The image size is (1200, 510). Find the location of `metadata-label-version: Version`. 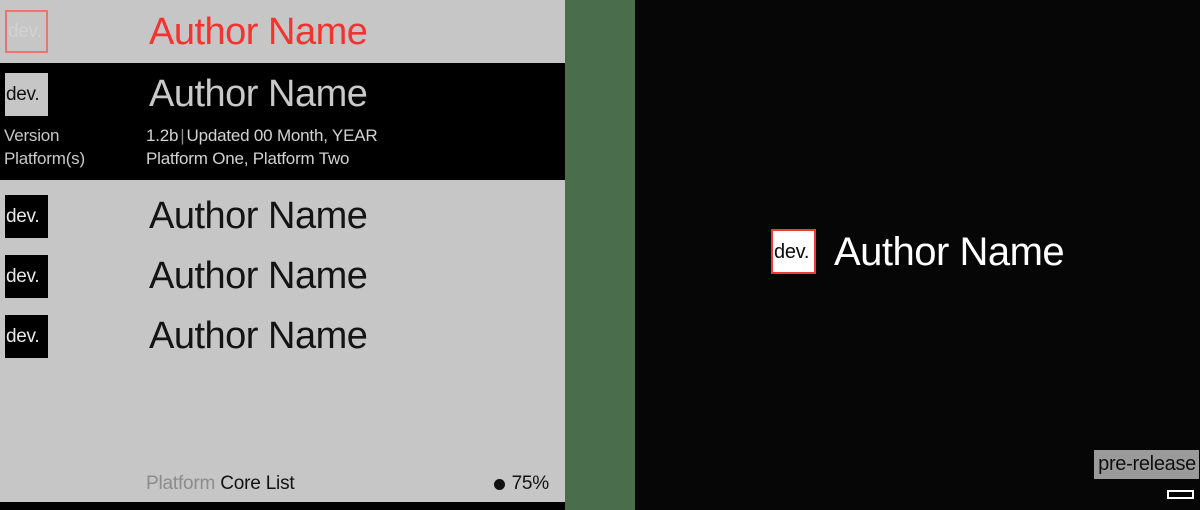

metadata-label-version: Version is located at coordinates (32, 135).